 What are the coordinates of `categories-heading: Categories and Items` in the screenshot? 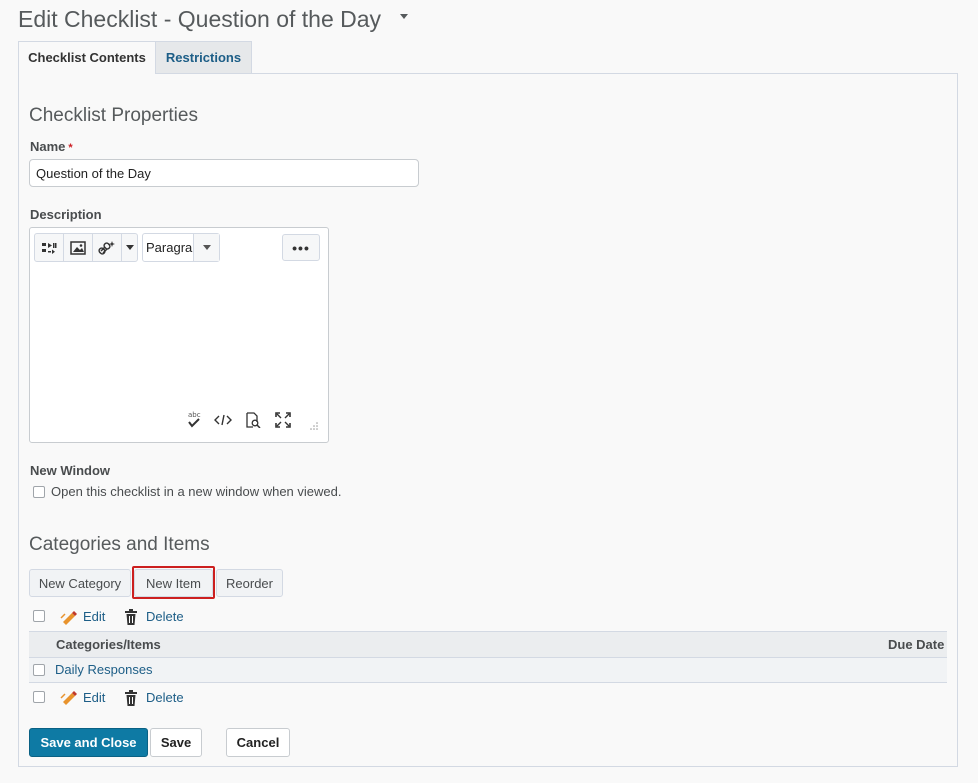 It's located at (119, 544).